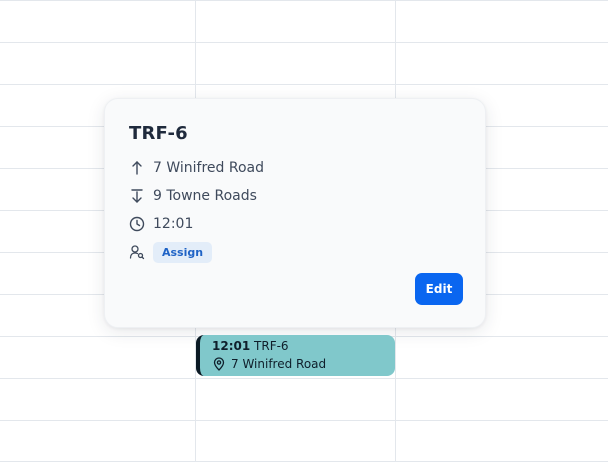 The height and width of the screenshot is (462, 608). Describe the element at coordinates (271, 346) in the screenshot. I see `event-block-code: TRF-6` at that location.